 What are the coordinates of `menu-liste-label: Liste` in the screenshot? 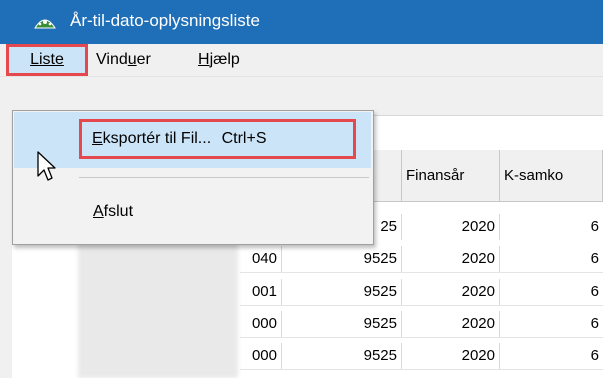 It's located at (47, 59).